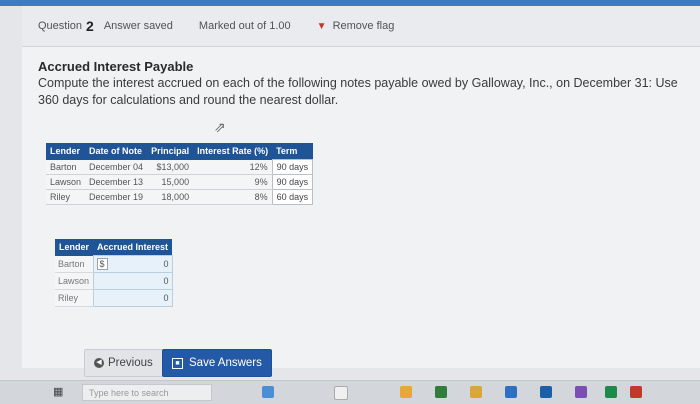 The image size is (700, 404). Describe the element at coordinates (177, 363) in the screenshot. I see `save-icon: ■` at that location.